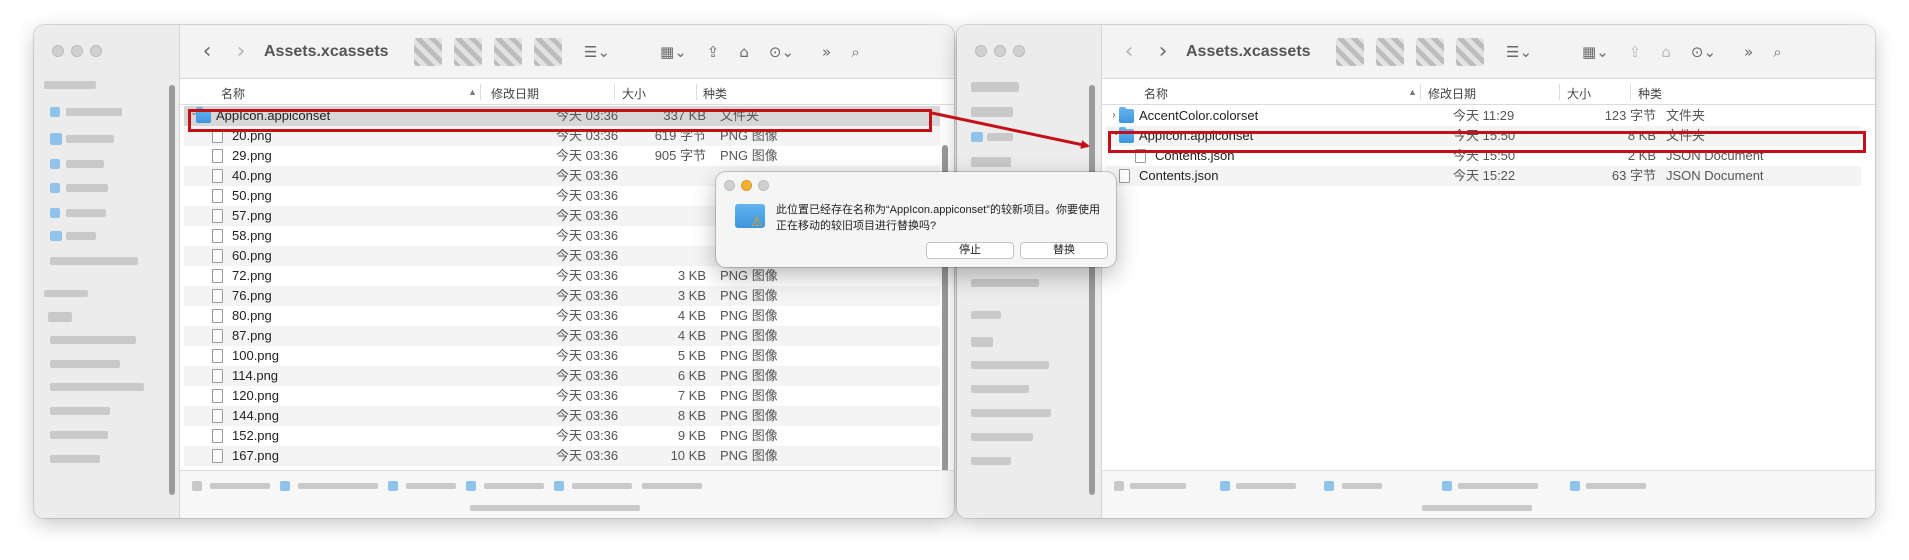  What do you see at coordinates (562, 156) in the screenshot?
I see `file-row: 29.png 今天 03:36 905 字节 PNG 图像` at bounding box center [562, 156].